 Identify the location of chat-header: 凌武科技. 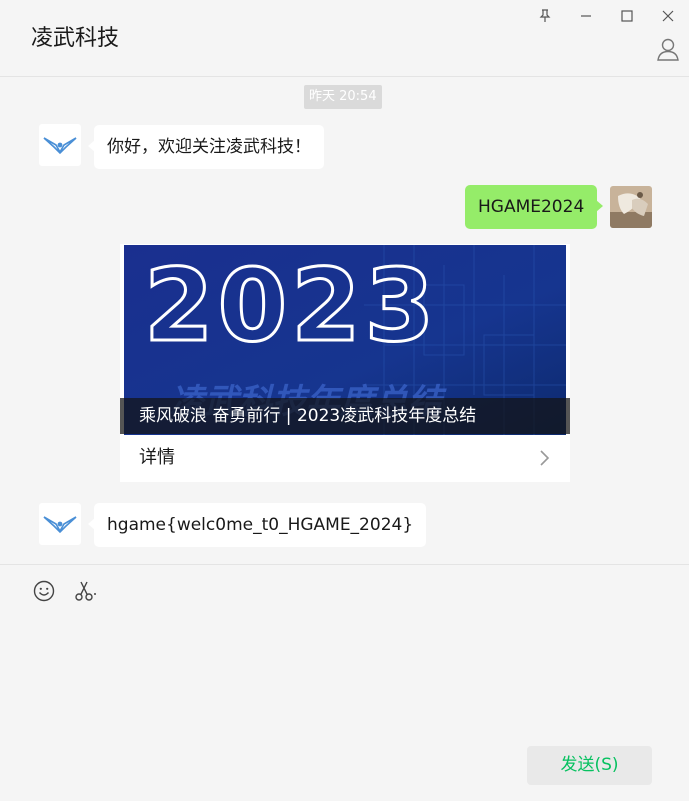
(344, 38).